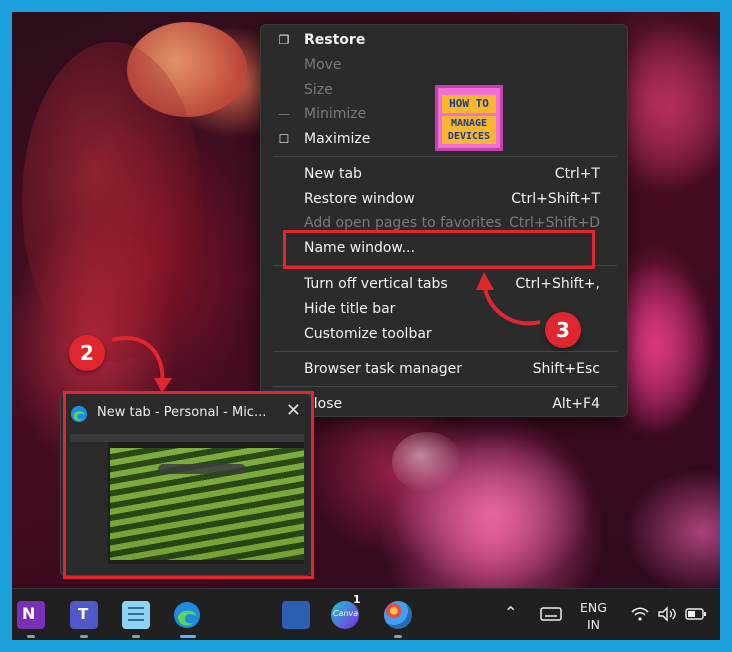 The width and height of the screenshot is (732, 652). I want to click on active-indicator, so click(188, 636).